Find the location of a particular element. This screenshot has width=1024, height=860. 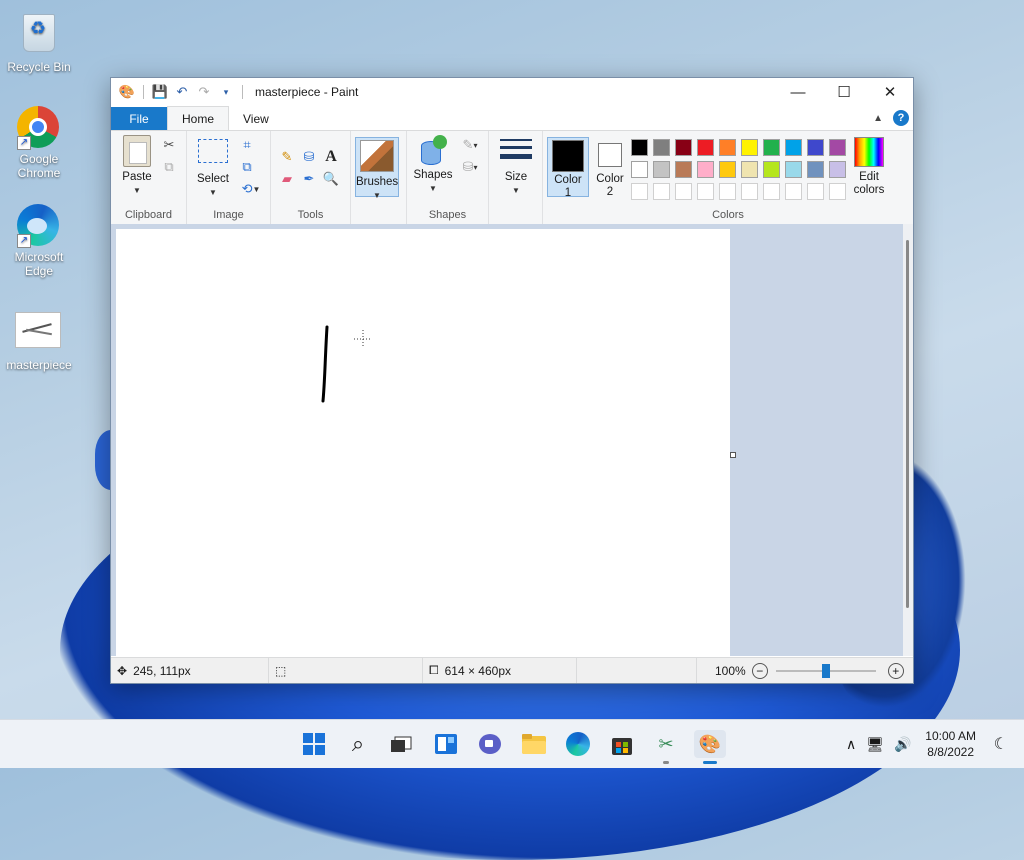

resize-icon: ⧉ is located at coordinates (247, 167).